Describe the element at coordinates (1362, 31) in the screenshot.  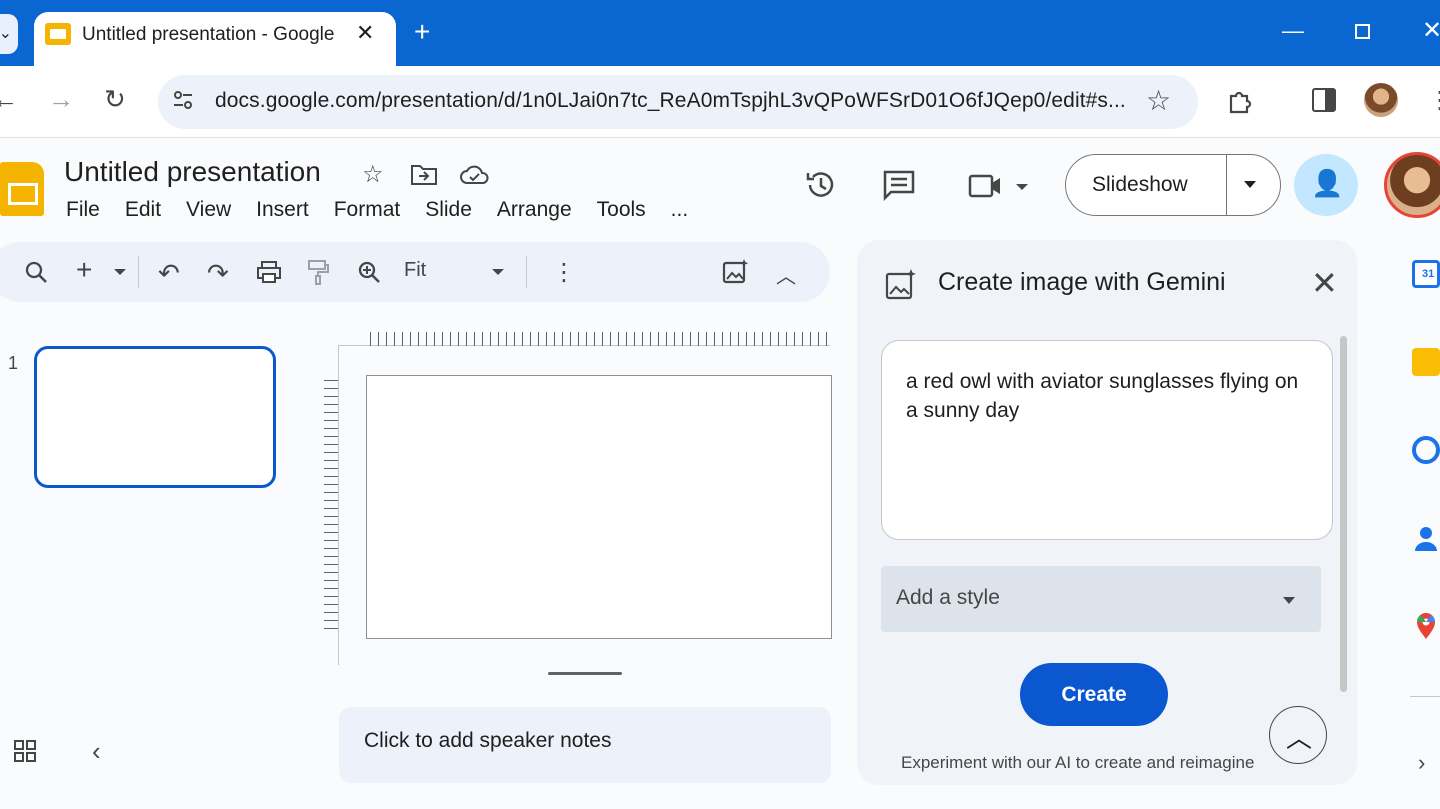
I see `window-maximize-button` at that location.